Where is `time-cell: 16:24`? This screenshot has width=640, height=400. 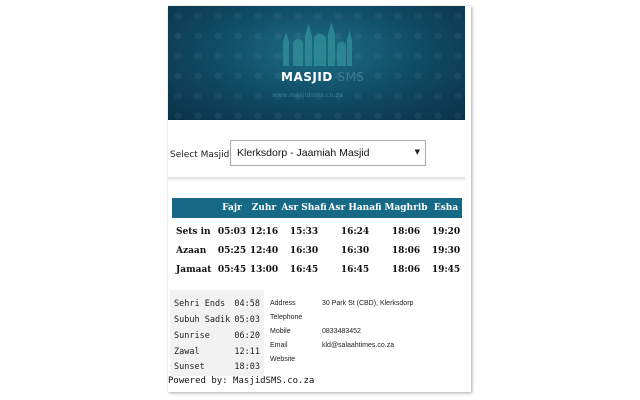
time-cell: 16:24 is located at coordinates (355, 231).